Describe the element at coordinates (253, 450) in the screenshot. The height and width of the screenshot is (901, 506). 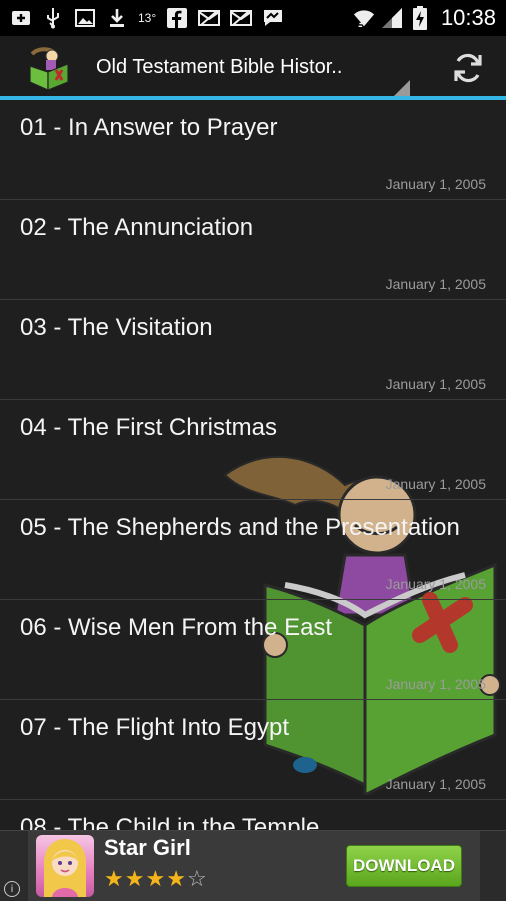
I see `list-item: 04 - The First Christmas January 1, 2005` at that location.